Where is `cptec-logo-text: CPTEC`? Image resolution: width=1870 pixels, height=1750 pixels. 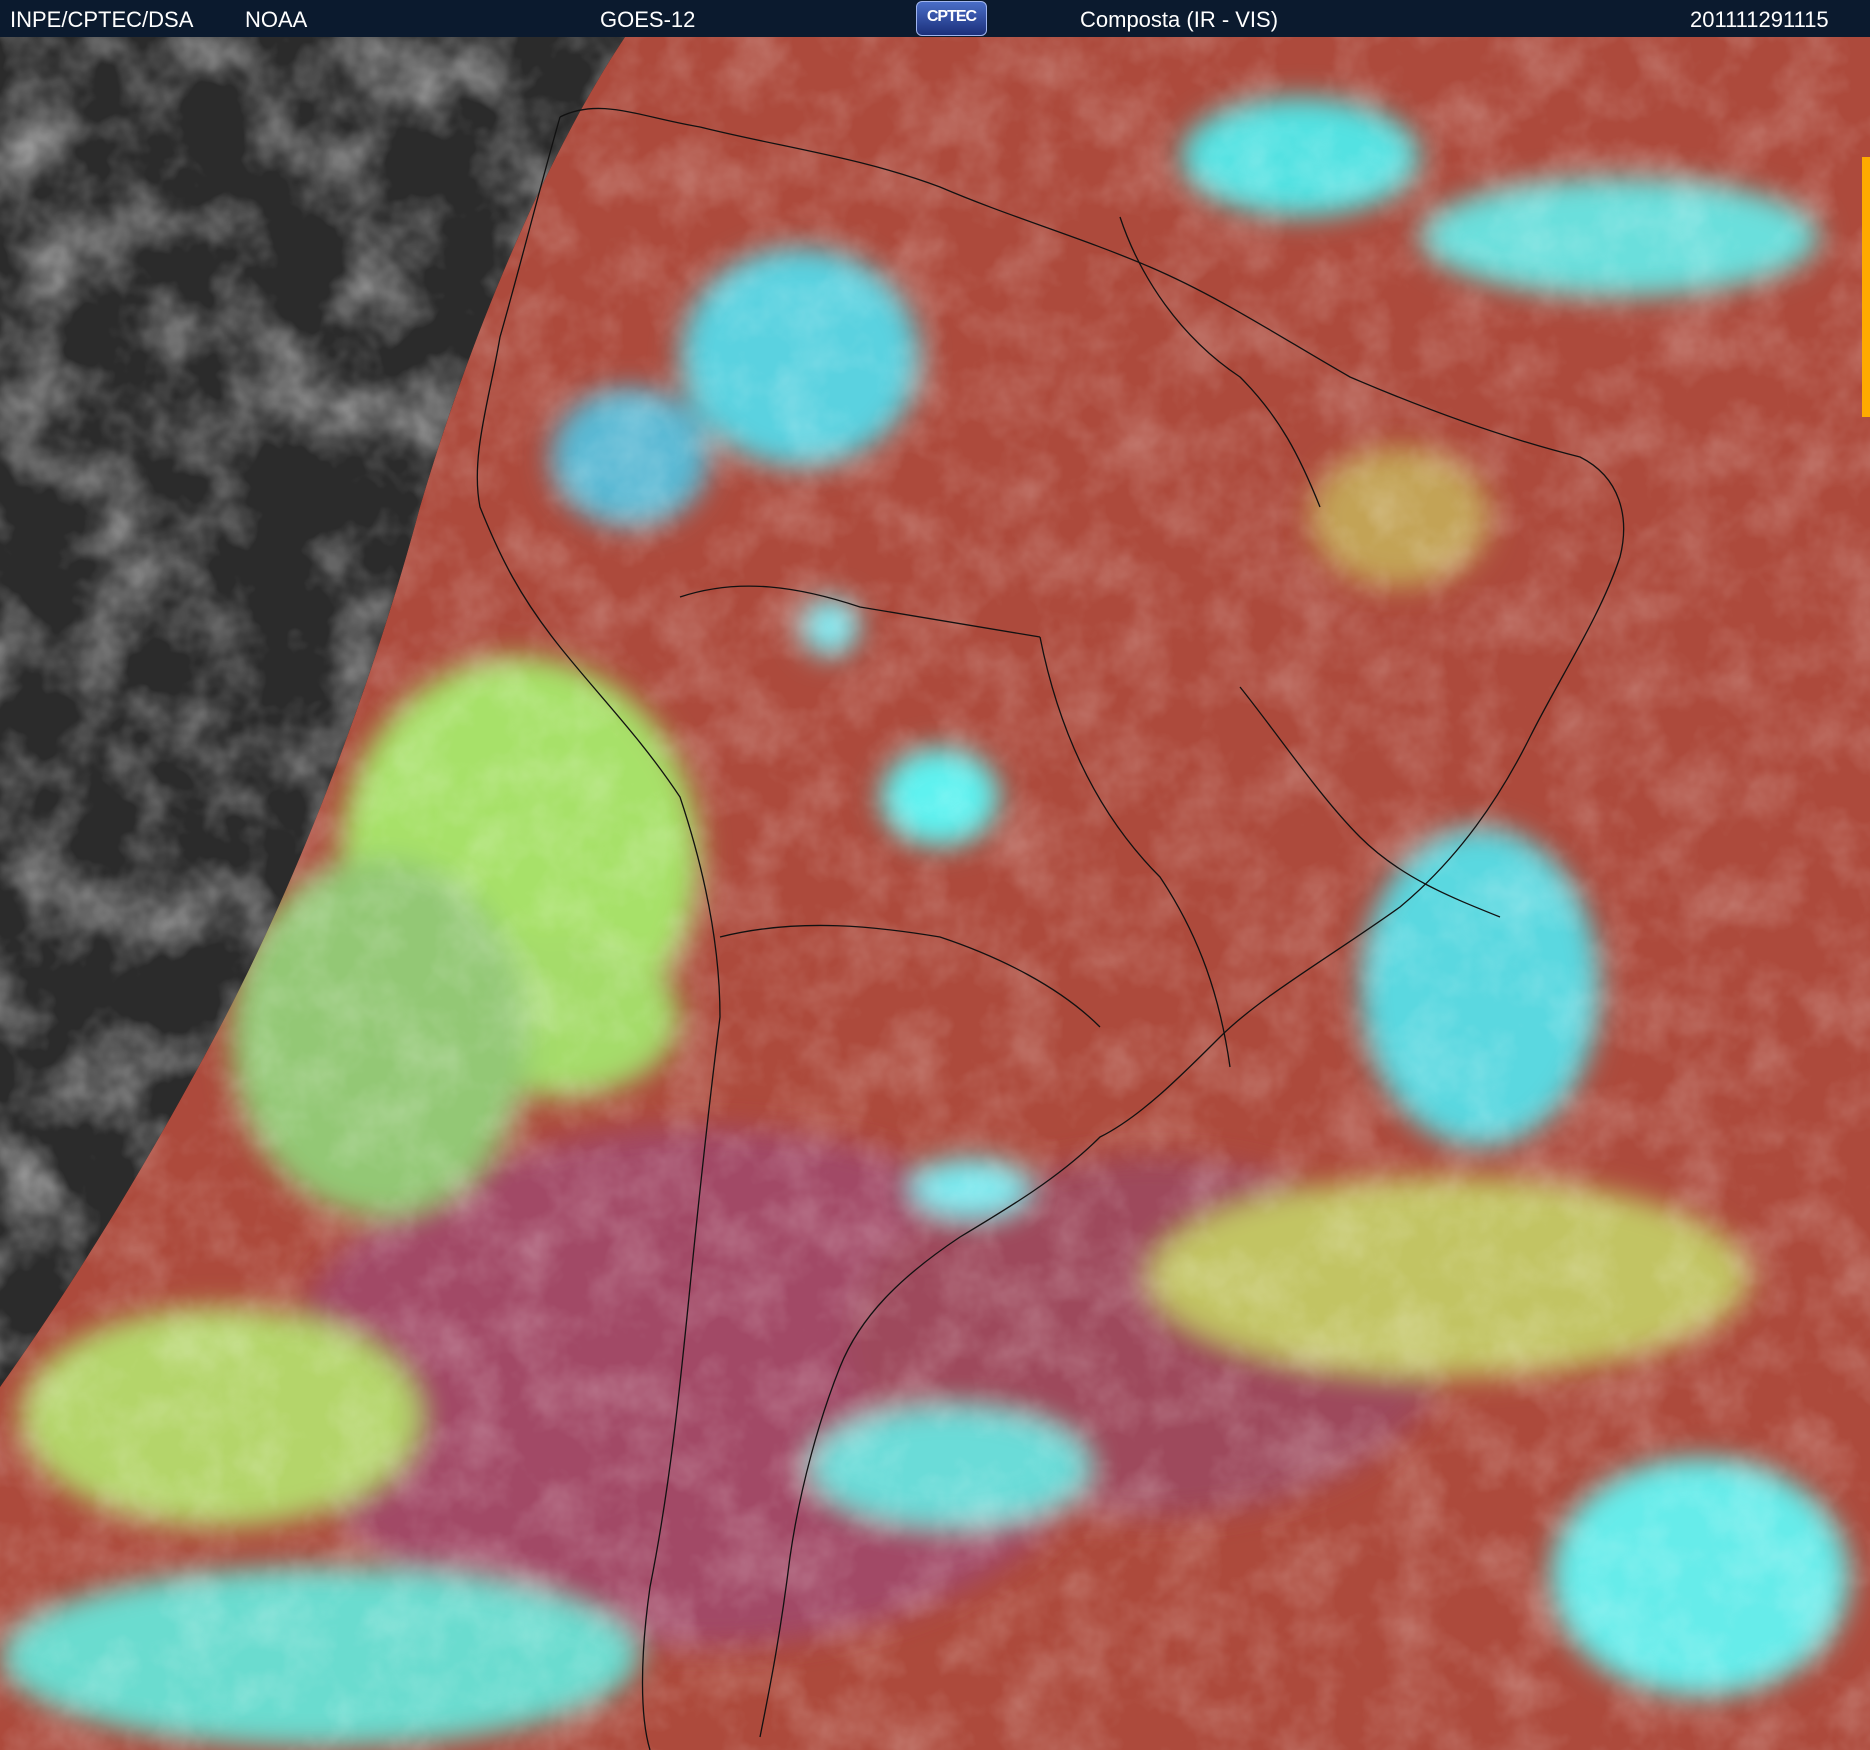 cptec-logo-text: CPTEC is located at coordinates (951, 16).